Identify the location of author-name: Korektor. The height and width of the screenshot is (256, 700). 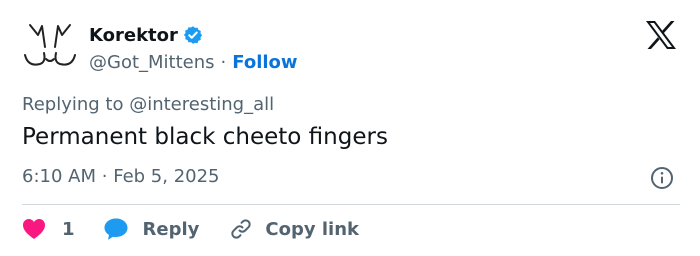
(133, 35).